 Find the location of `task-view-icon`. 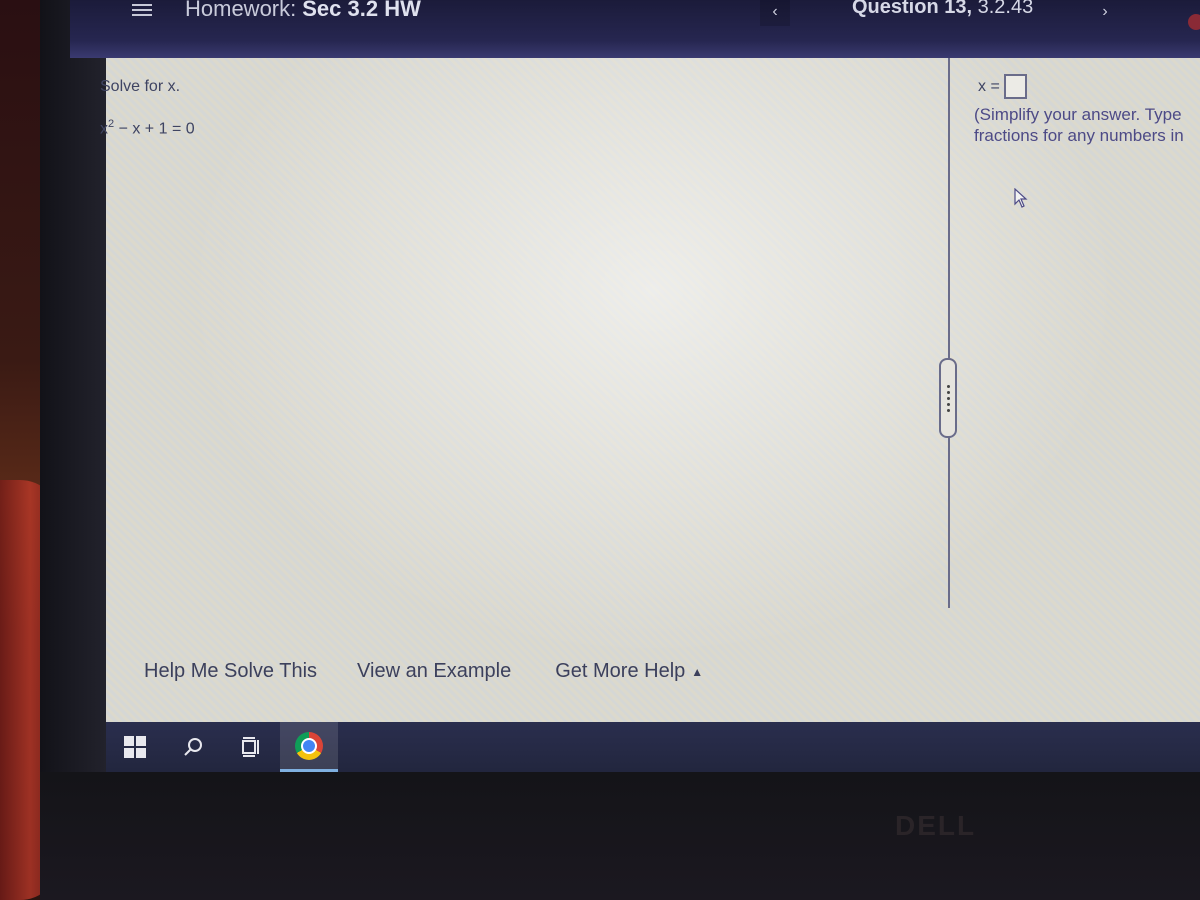

task-view-icon is located at coordinates (250, 747).